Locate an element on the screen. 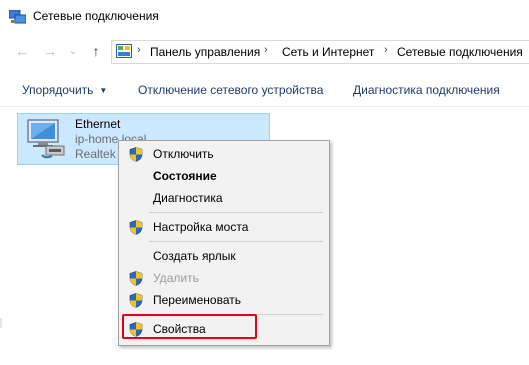  menu-label: Состояние is located at coordinates (185, 176).